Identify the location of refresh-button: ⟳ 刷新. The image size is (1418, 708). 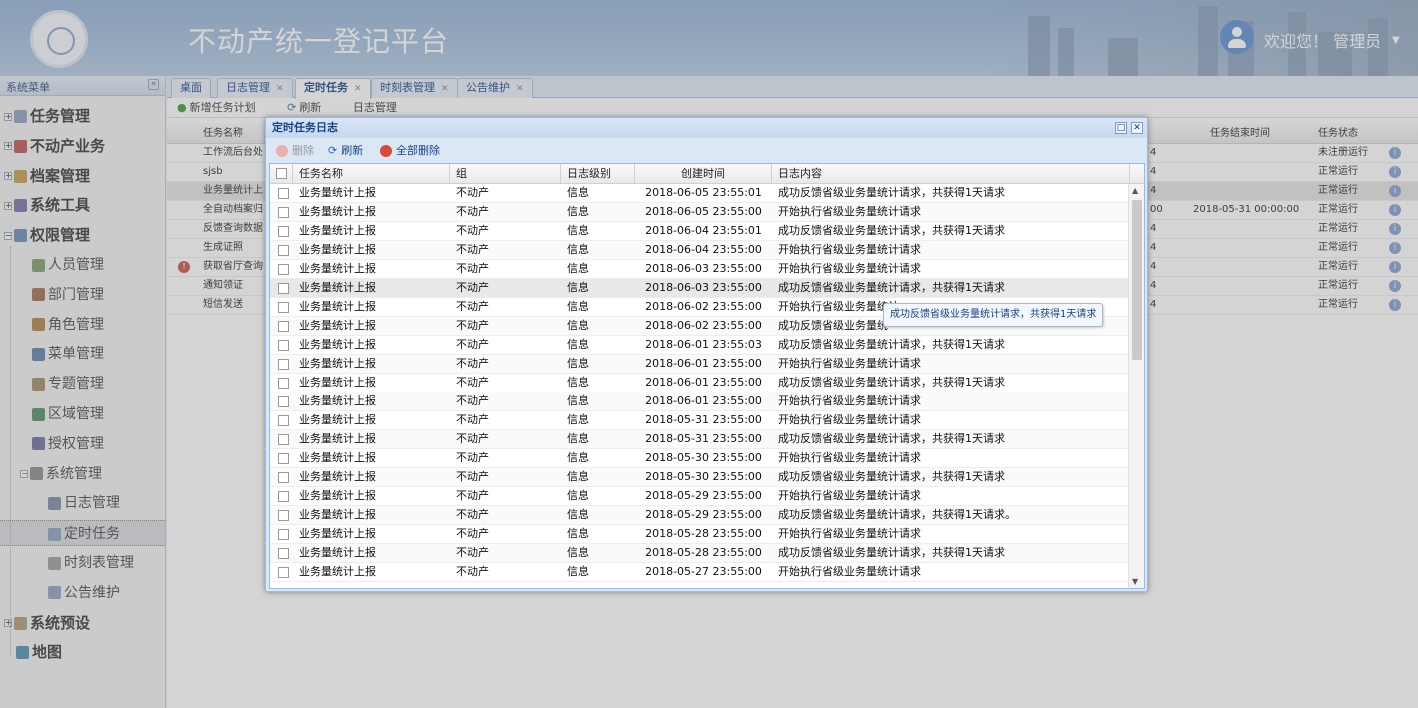
(345, 151).